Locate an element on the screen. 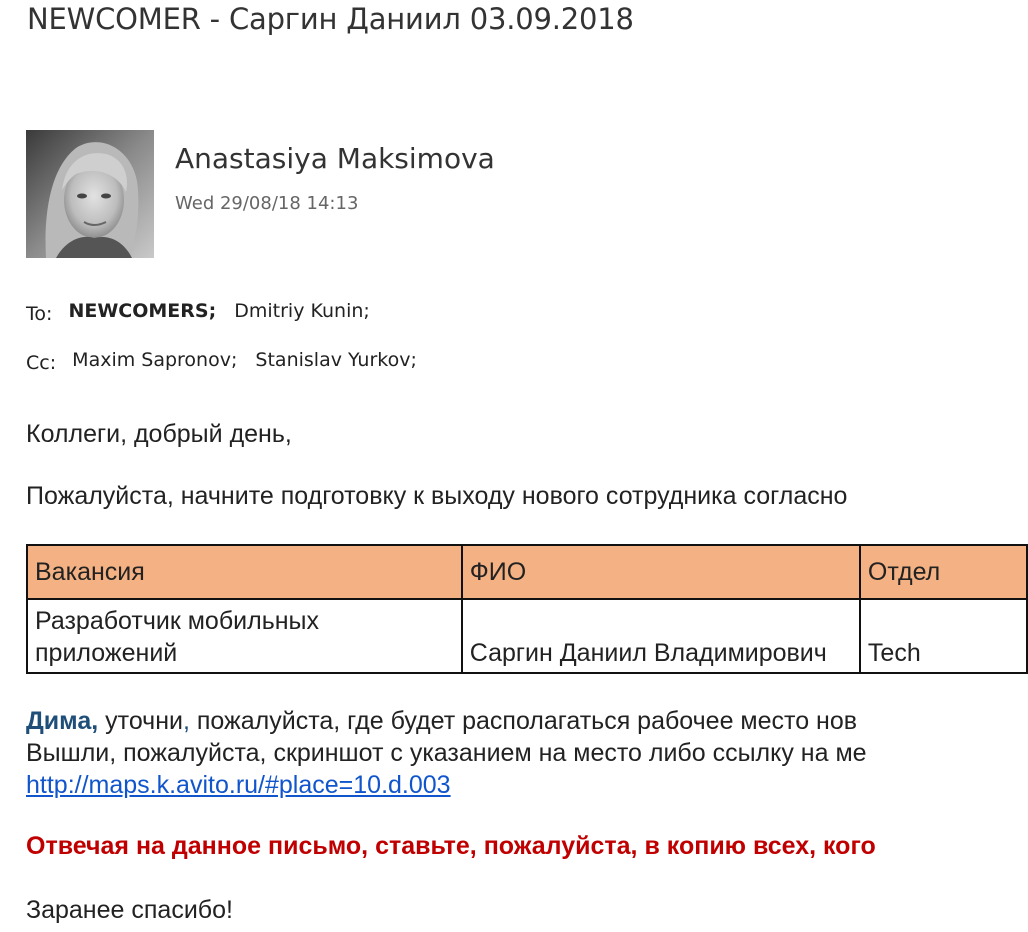 Image resolution: width=1028 pixels, height=932 pixels. recipient-dmitriy-kunin: Dmitriy Kunin; is located at coordinates (302, 311).